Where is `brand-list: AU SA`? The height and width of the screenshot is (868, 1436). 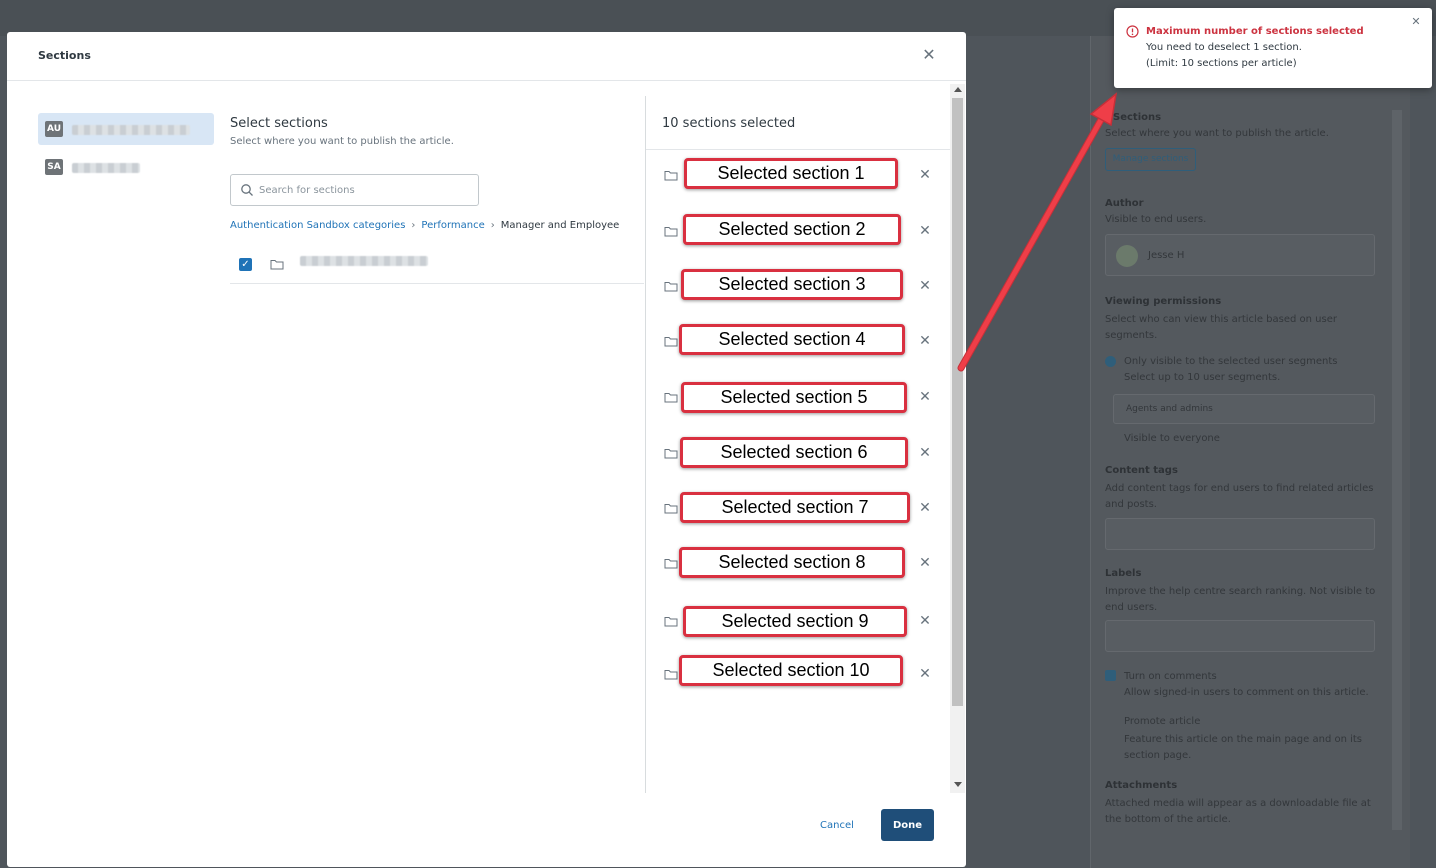 brand-list: AU SA is located at coordinates (126, 151).